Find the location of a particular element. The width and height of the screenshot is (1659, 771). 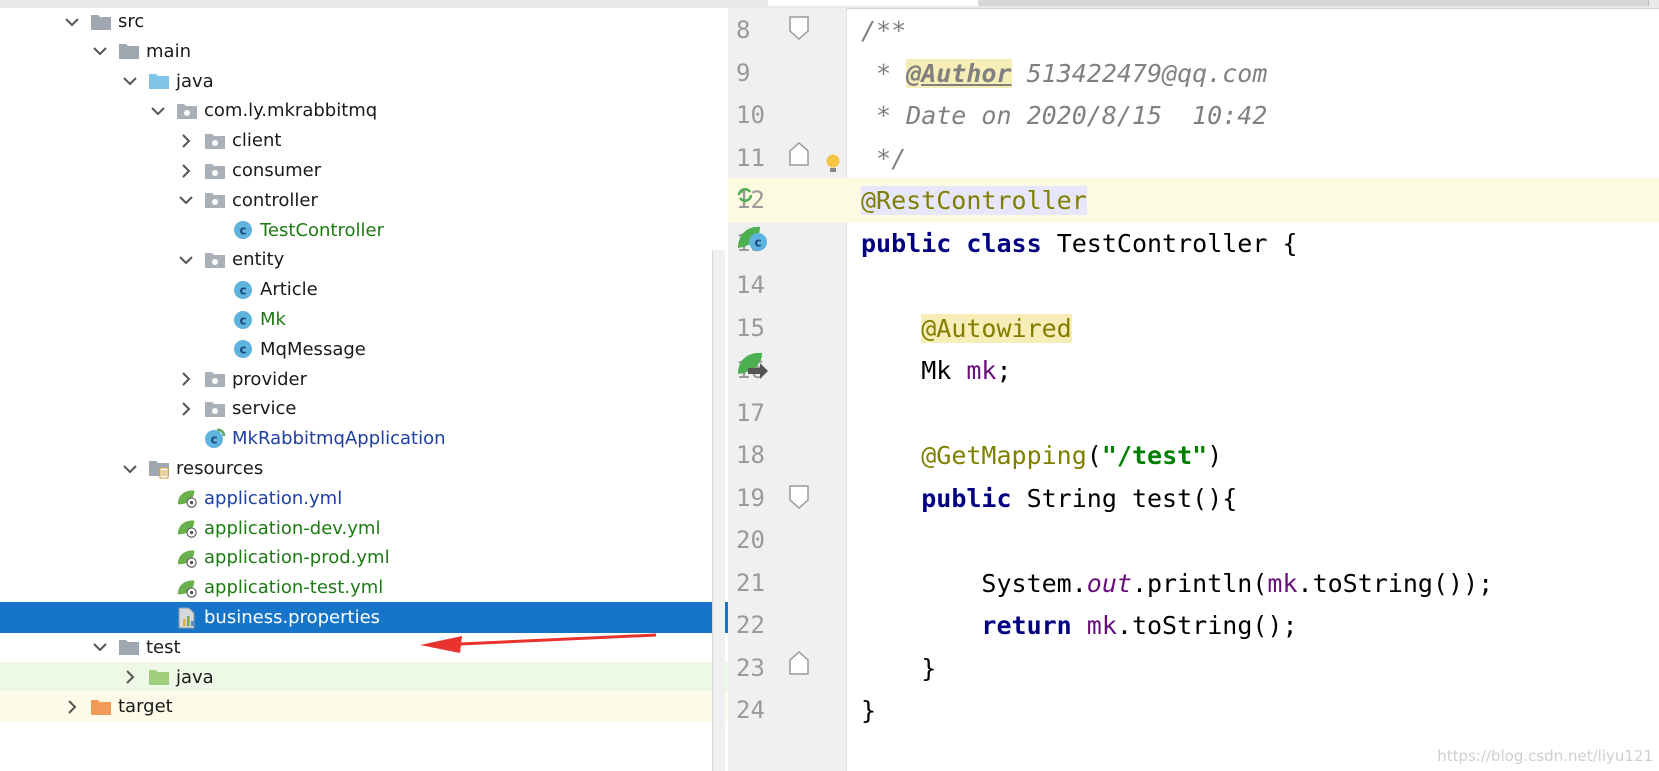

tree-item-mqmessage: c MqMessage is located at coordinates (364, 349).